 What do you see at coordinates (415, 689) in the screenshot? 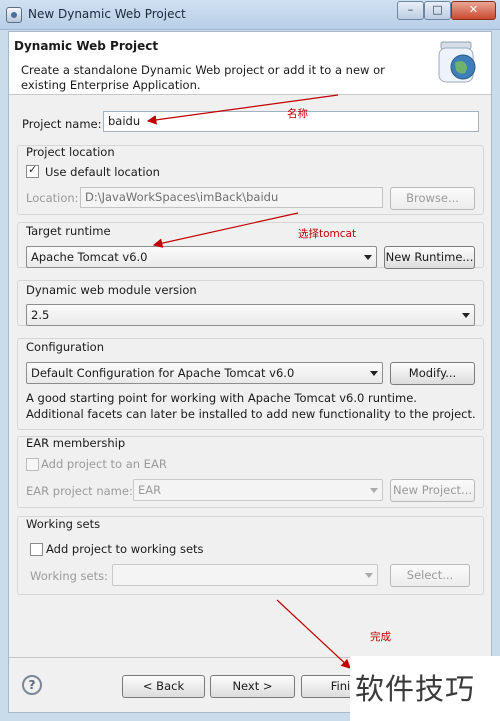
I see `watermark-text: 软件技巧` at bounding box center [415, 689].